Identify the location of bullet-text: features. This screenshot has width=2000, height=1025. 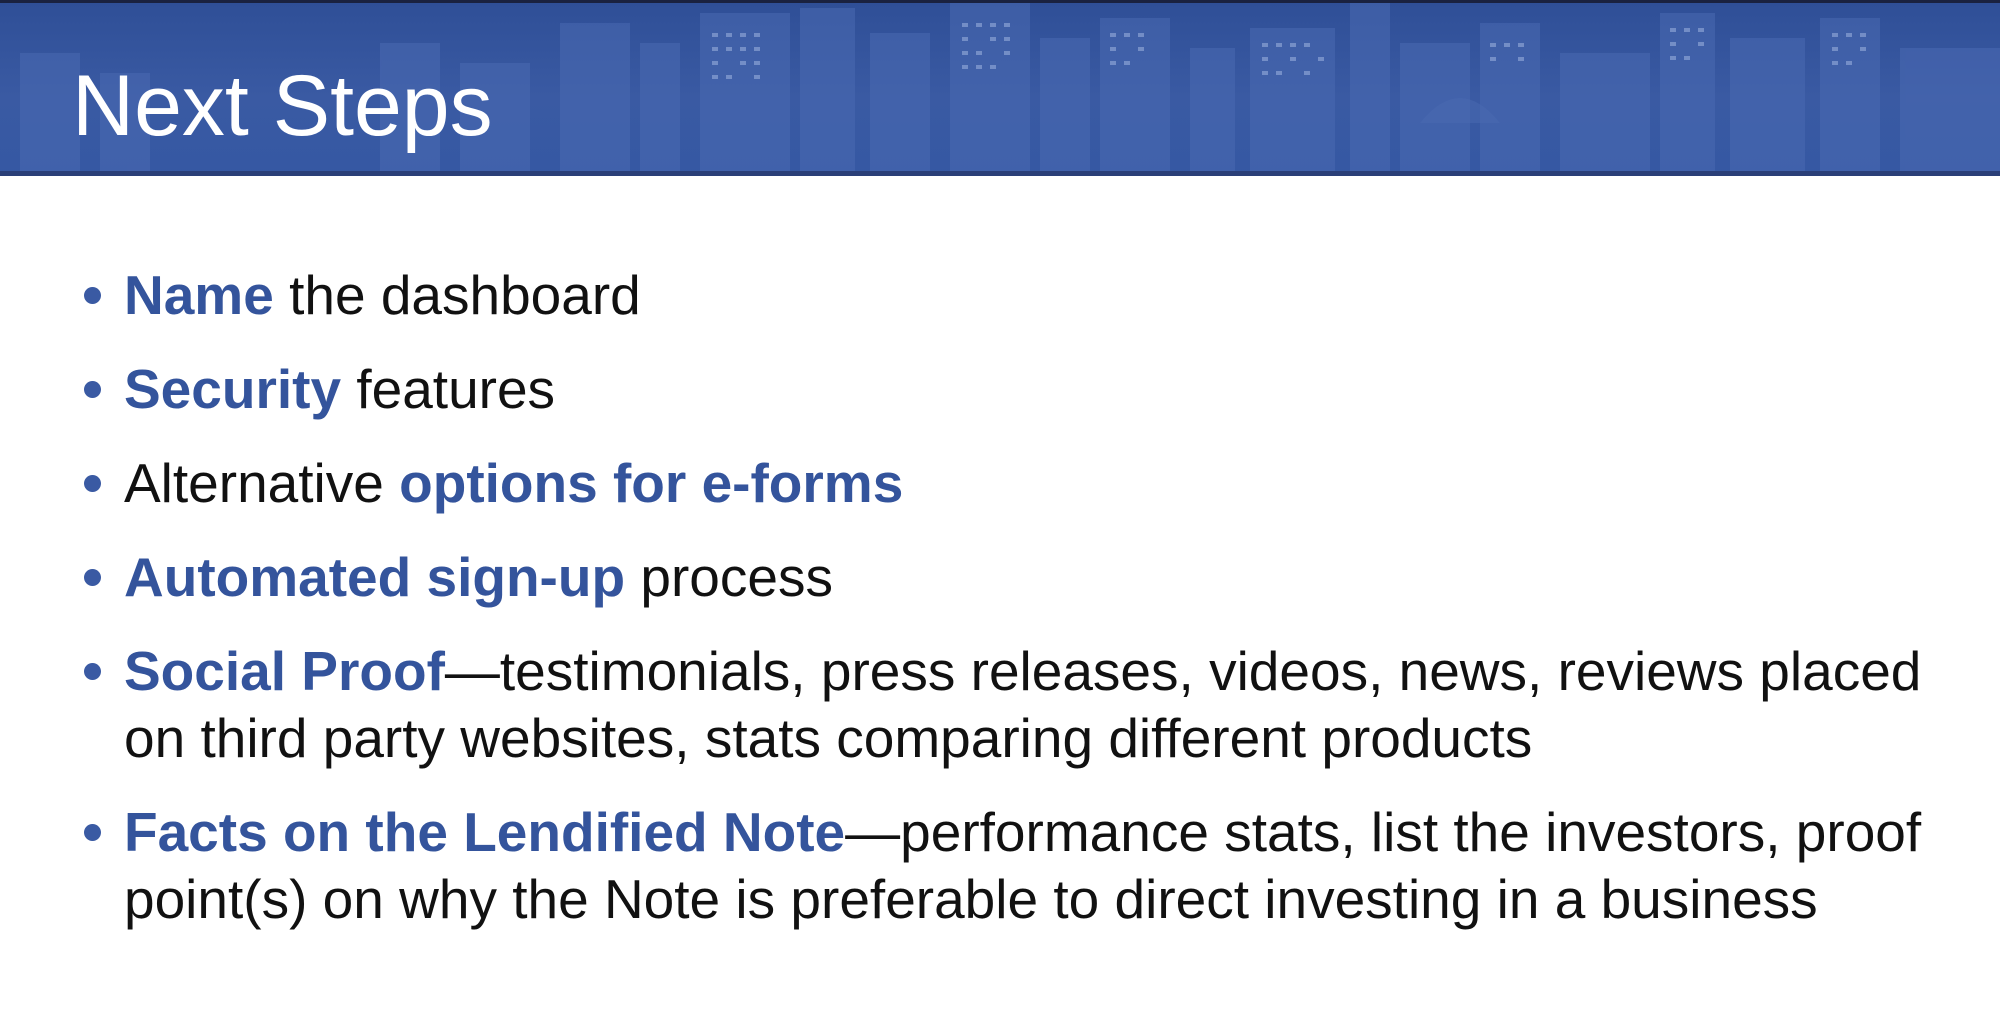
(448, 389).